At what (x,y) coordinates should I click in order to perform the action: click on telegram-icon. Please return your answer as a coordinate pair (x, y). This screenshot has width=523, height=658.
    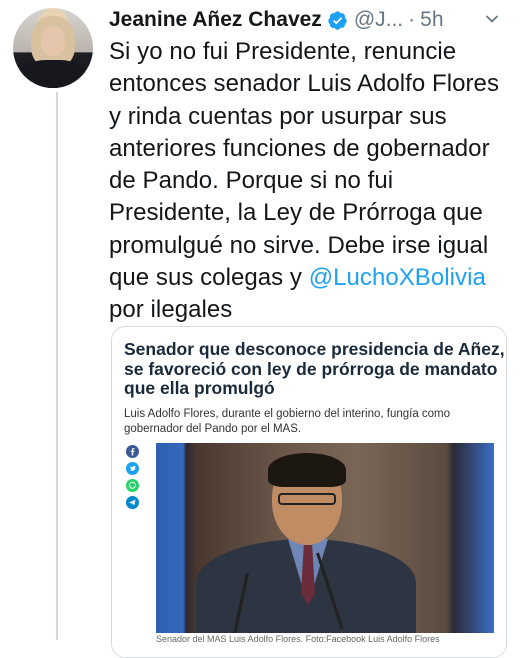
    Looking at the image, I should click on (132, 502).